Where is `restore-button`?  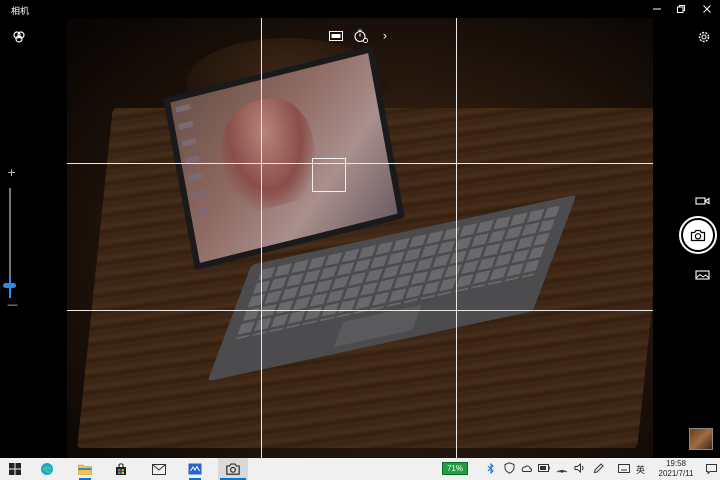 restore-button is located at coordinates (681, 9).